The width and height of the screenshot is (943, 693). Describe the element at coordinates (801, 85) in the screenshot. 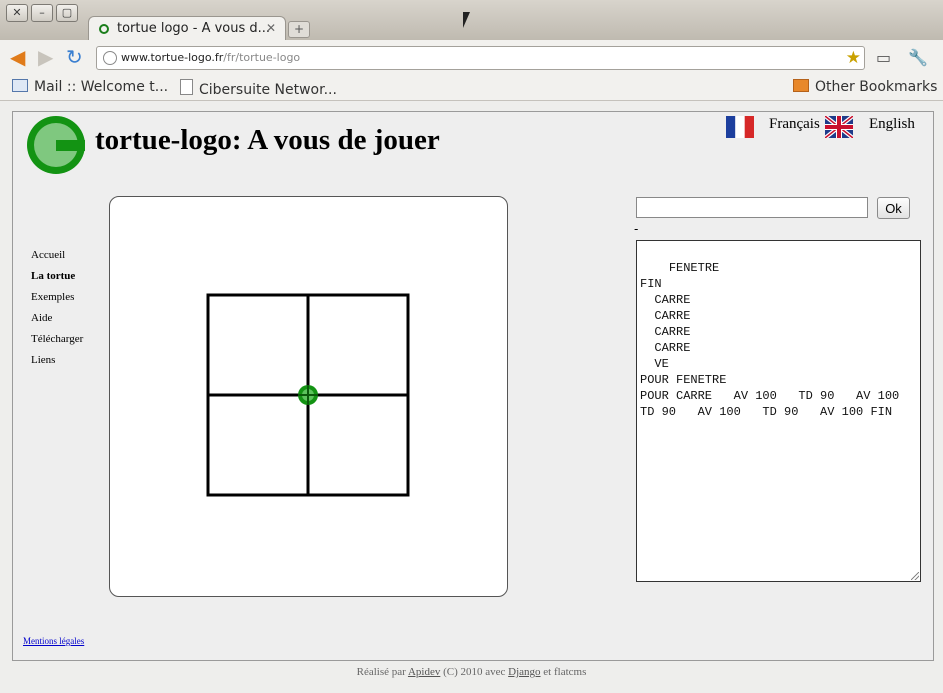

I see `folder-icon` at that location.